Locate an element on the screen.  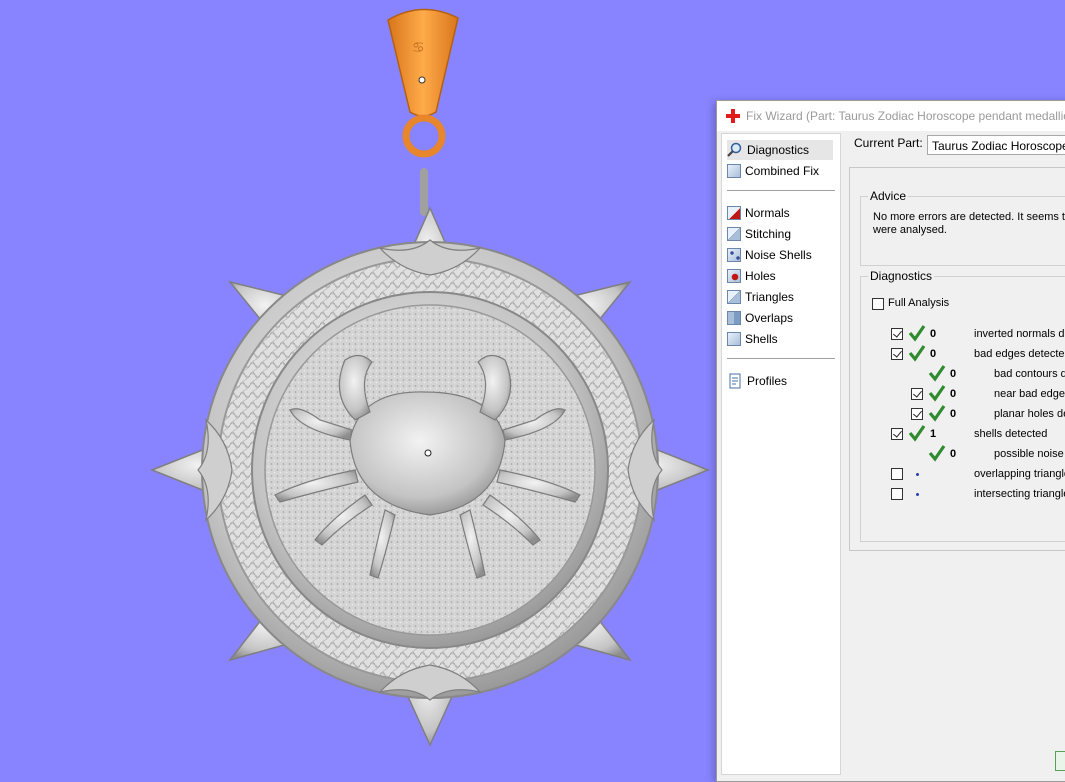
profiles-icon is located at coordinates (735, 381).